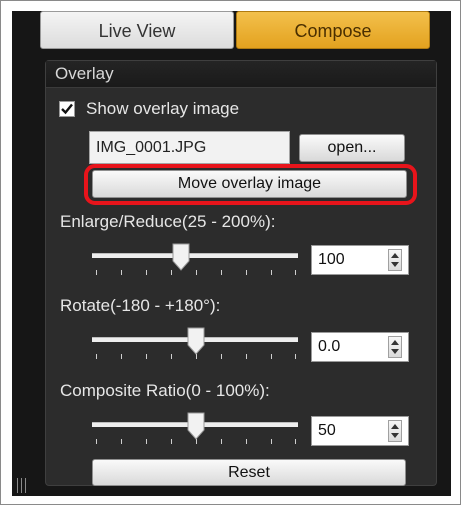 The width and height of the screenshot is (461, 505). What do you see at coordinates (181, 257) in the screenshot?
I see `enlarge-slider-thumb` at bounding box center [181, 257].